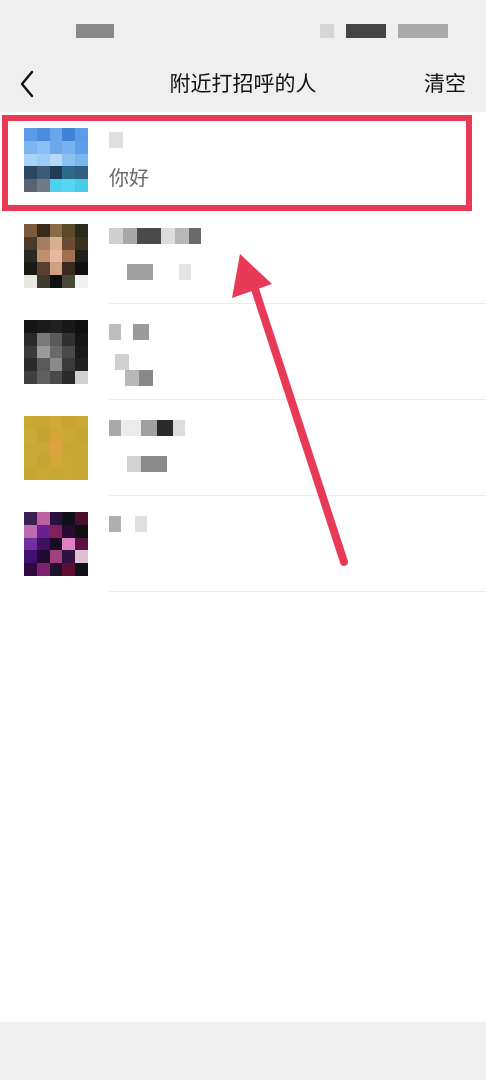 Image resolution: width=486 pixels, height=1080 pixels. Describe the element at coordinates (297, 591) in the screenshot. I see `divider` at that location.